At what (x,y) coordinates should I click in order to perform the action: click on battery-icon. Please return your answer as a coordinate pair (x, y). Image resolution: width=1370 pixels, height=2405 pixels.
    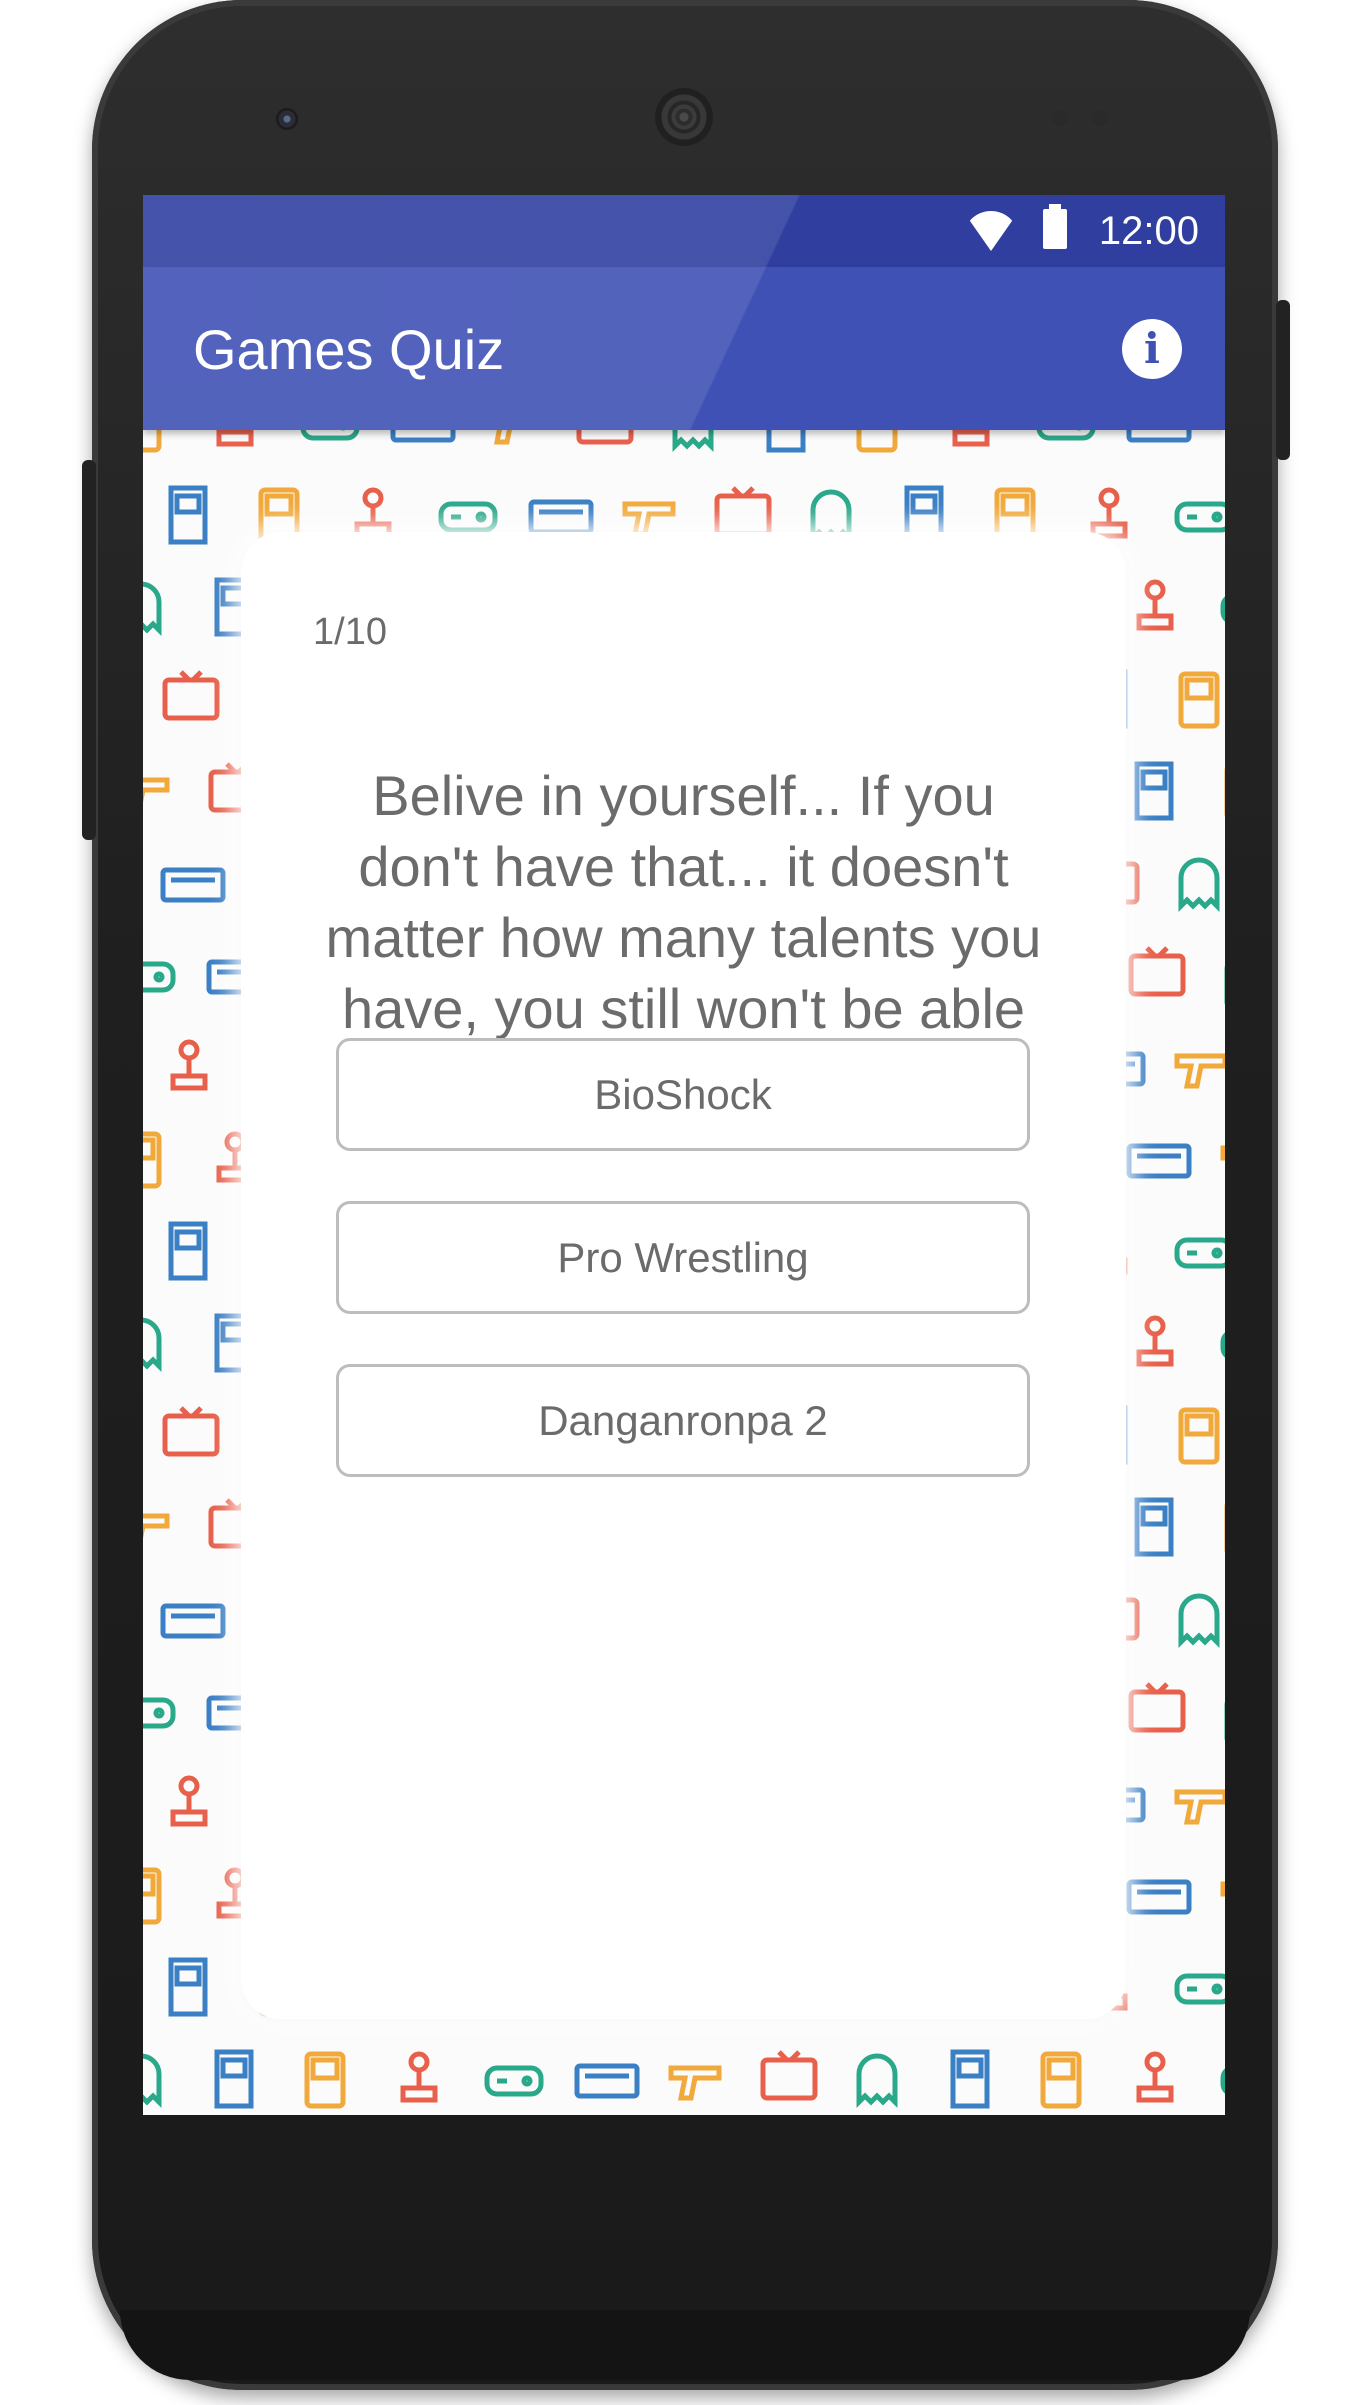
    Looking at the image, I should click on (1055, 226).